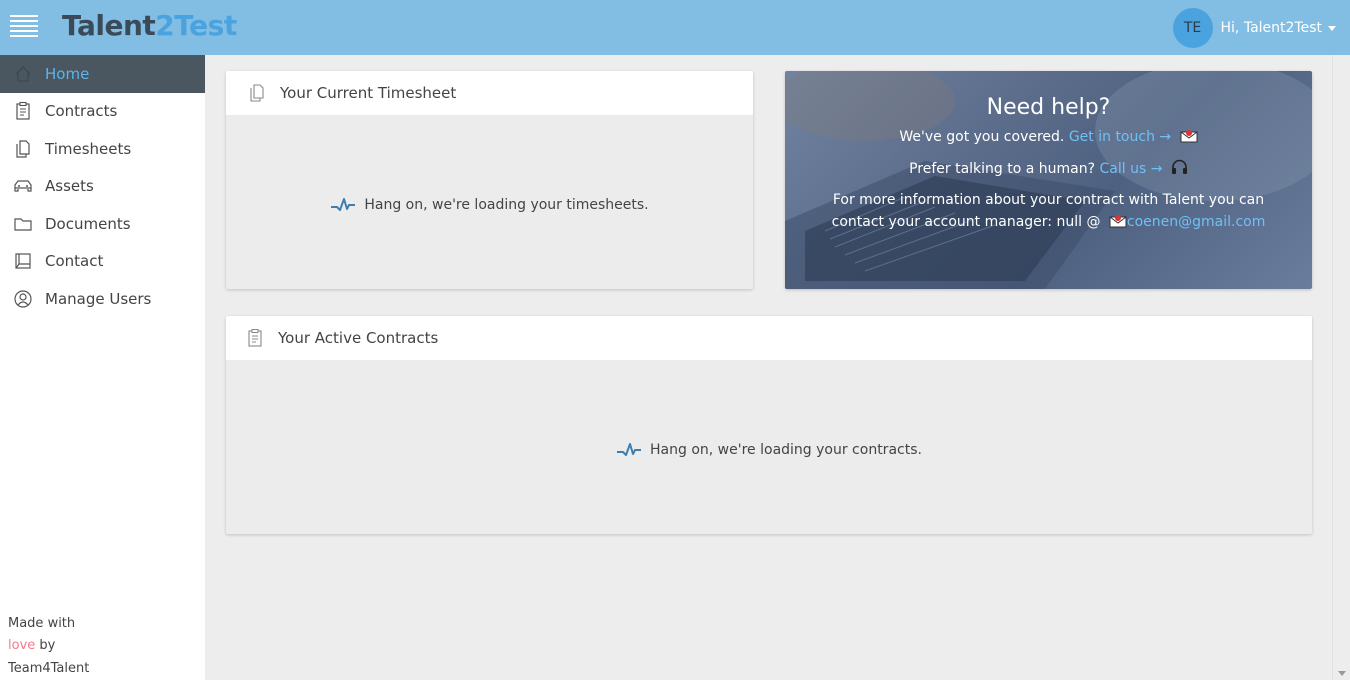  I want to click on user-greeting: Hi, Talent2Test, so click(1271, 28).